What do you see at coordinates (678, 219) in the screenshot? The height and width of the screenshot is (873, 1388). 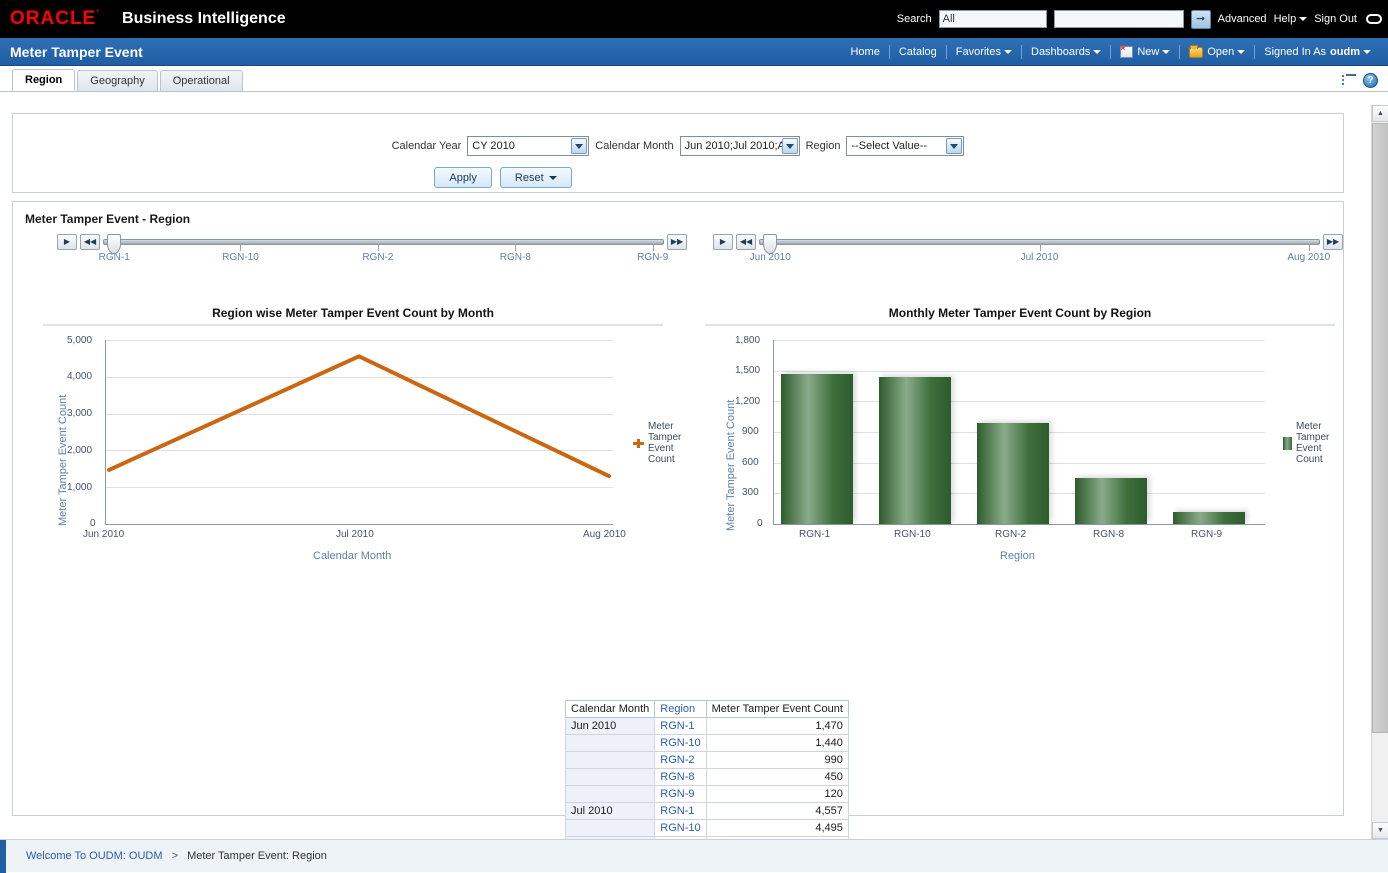 I see `report-title: Meter Tamper Event - Region` at bounding box center [678, 219].